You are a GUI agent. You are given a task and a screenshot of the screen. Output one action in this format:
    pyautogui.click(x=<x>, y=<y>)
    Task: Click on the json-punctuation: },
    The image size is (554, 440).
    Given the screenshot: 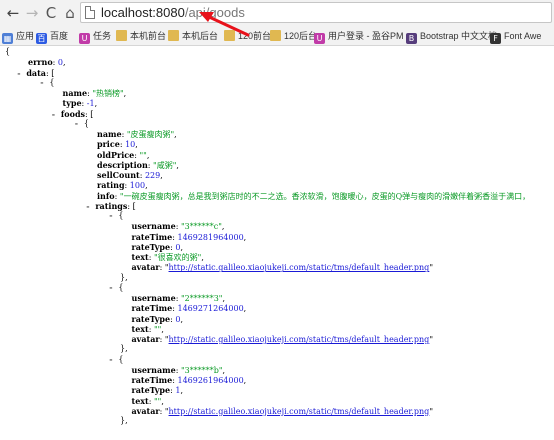 What is the action you would take?
    pyautogui.click(x=124, y=277)
    